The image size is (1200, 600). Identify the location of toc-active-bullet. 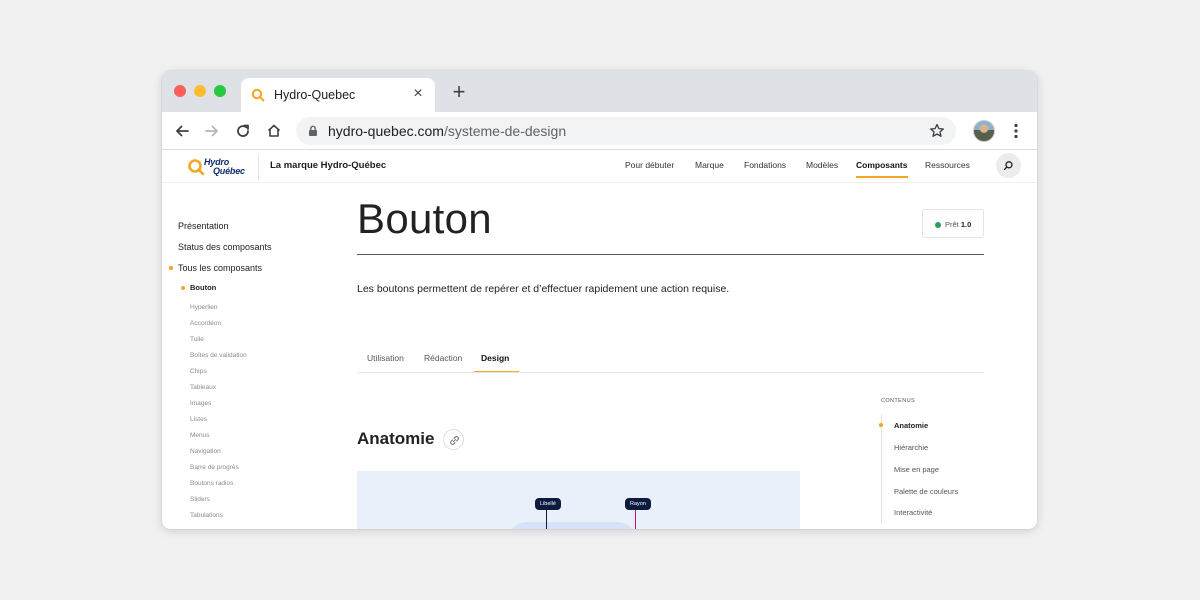
(881, 425).